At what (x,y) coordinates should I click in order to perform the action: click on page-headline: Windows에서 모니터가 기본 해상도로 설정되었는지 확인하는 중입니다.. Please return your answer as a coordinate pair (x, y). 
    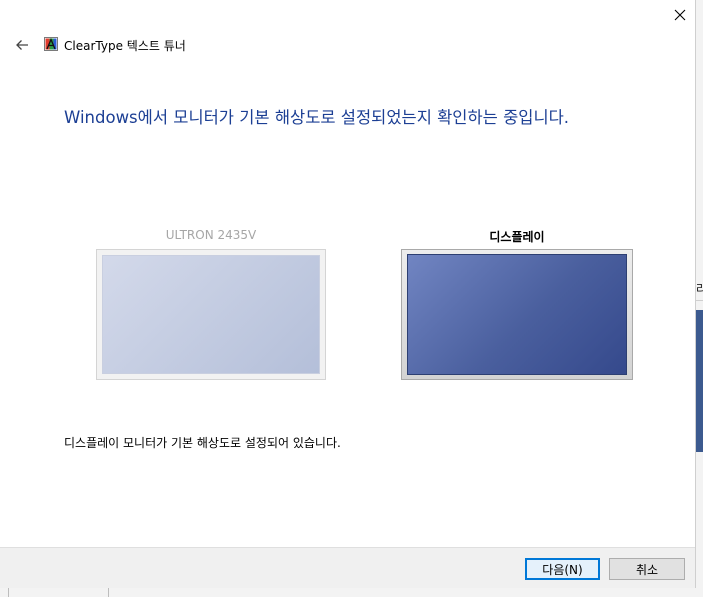
    Looking at the image, I should click on (317, 117).